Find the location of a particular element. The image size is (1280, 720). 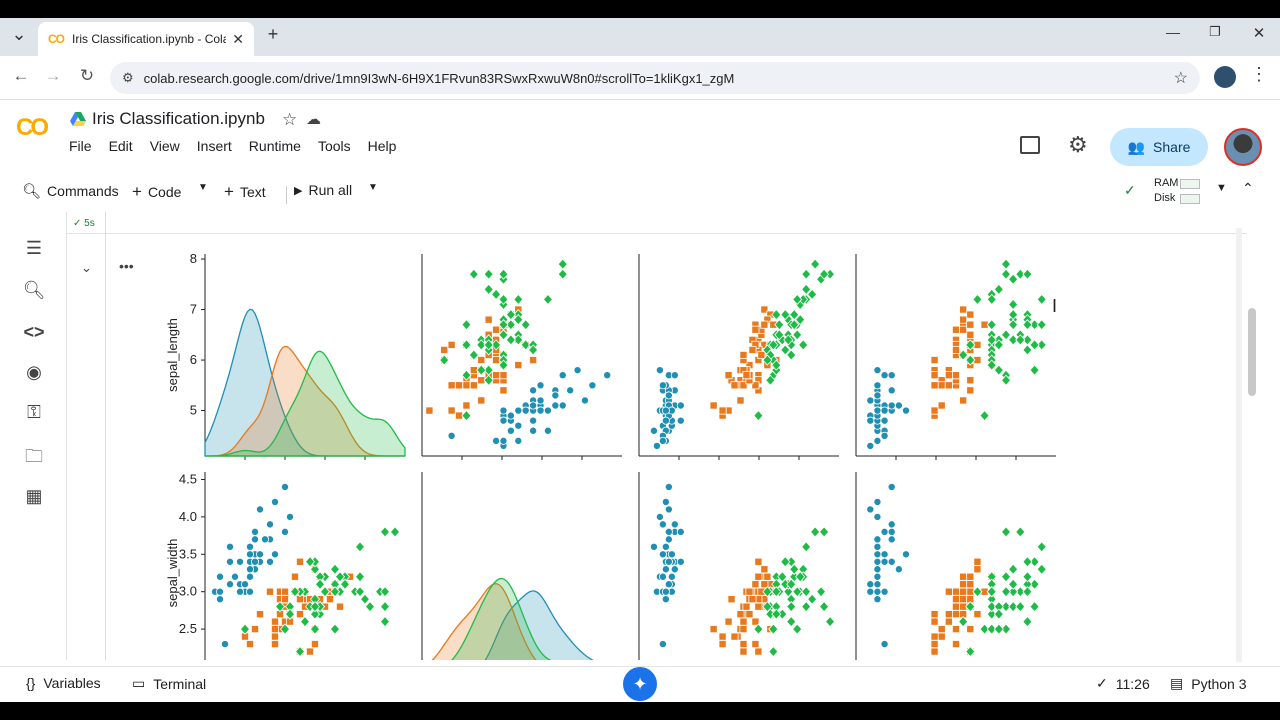

star-icon: ☆ is located at coordinates (289, 120).